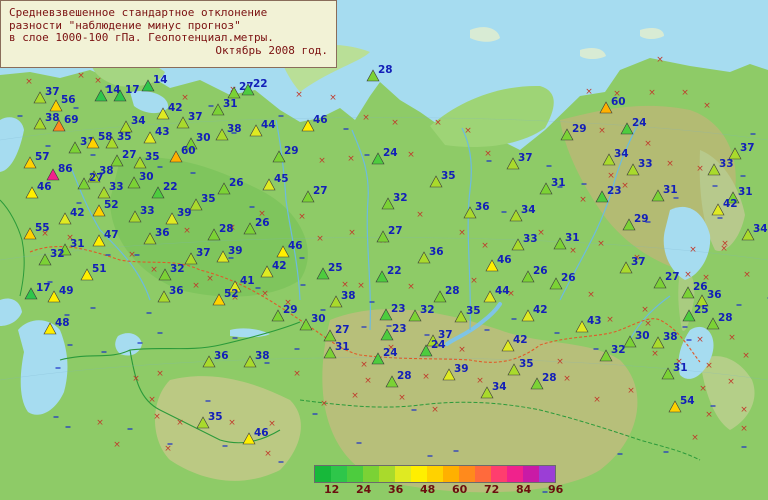 This screenshot has height=500, width=768. What do you see at coordinates (394, 271) in the screenshot?
I see `station-value-label: 22` at bounding box center [394, 271].